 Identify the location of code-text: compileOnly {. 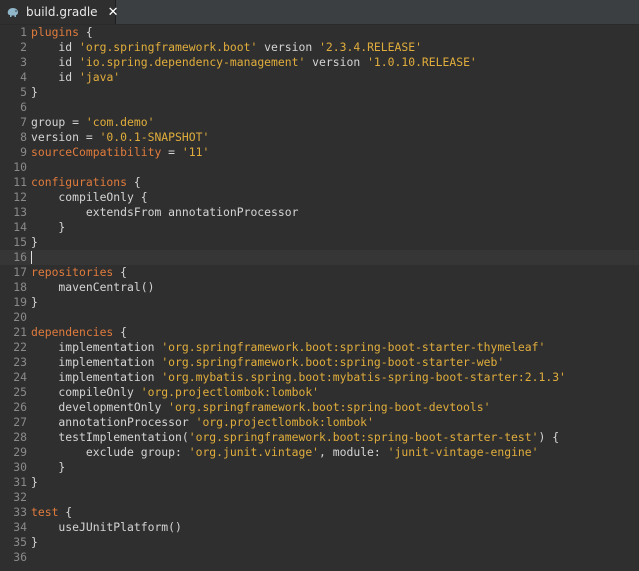
(89, 197).